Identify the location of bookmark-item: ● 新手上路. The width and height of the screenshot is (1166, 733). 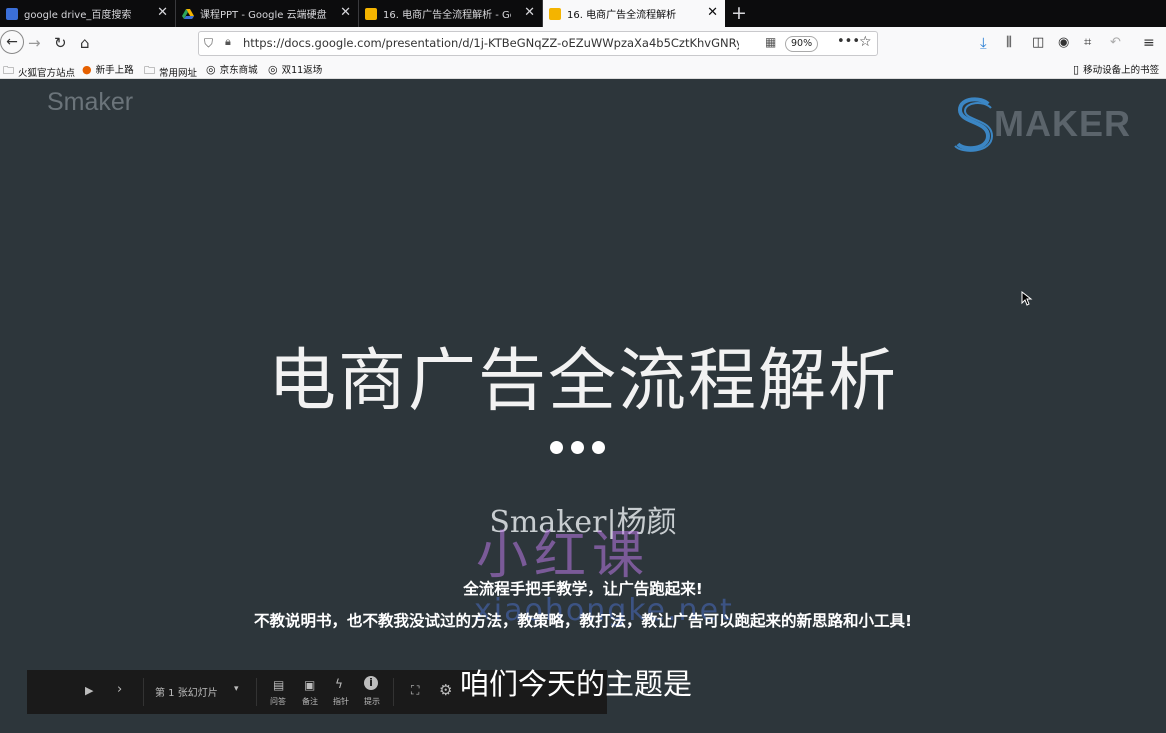
(108, 69).